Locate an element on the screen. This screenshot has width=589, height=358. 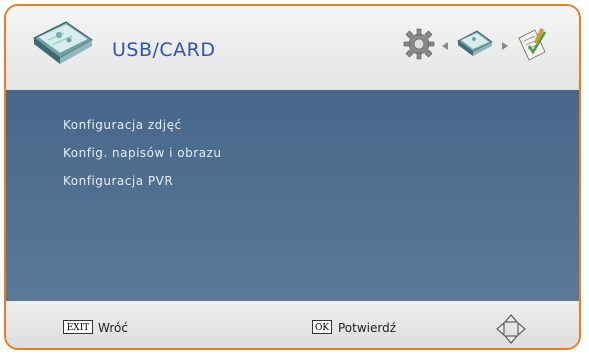
menu-item-pvr-config: Konfiguracja PVR is located at coordinates (118, 181).